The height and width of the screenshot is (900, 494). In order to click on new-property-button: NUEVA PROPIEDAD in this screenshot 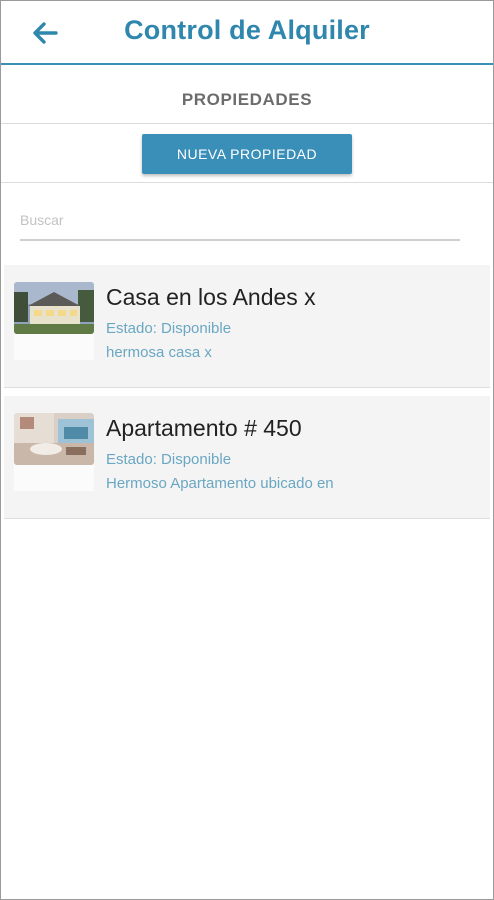, I will do `click(247, 154)`.